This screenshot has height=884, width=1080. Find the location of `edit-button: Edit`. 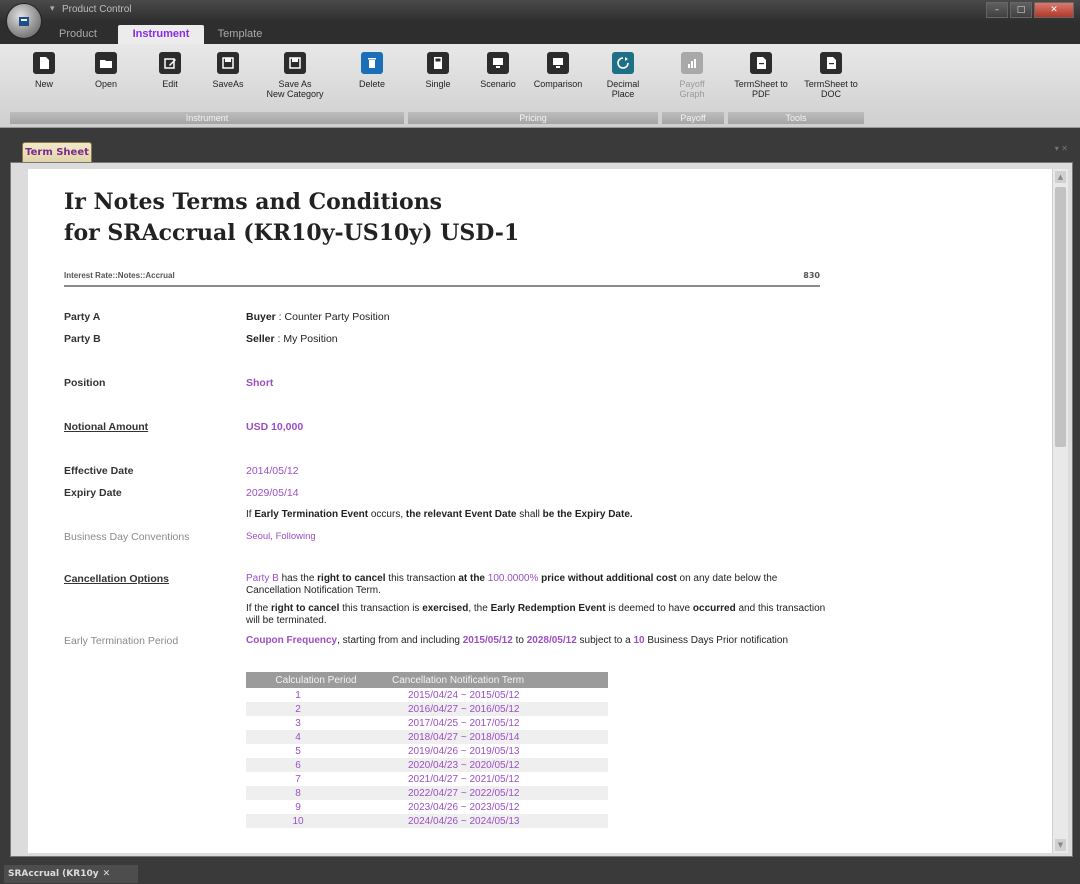

edit-button: Edit is located at coordinates (170, 70).